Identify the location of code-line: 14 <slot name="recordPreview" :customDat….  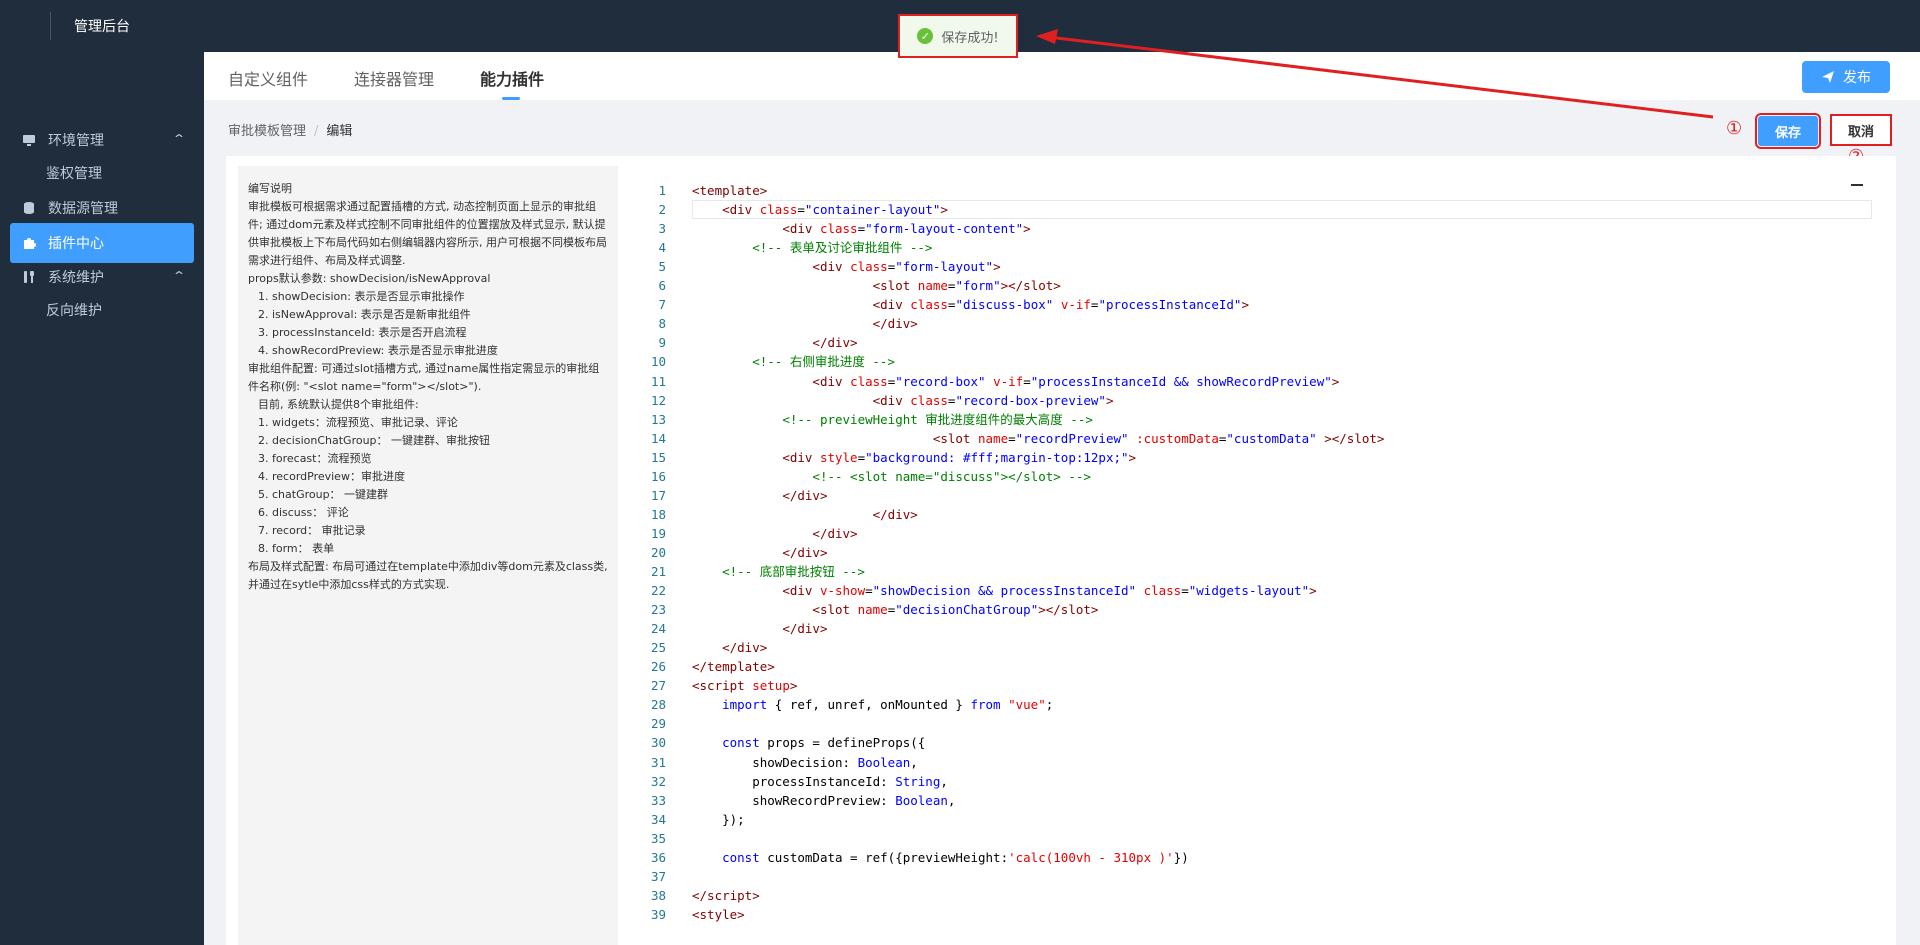
(1261, 438).